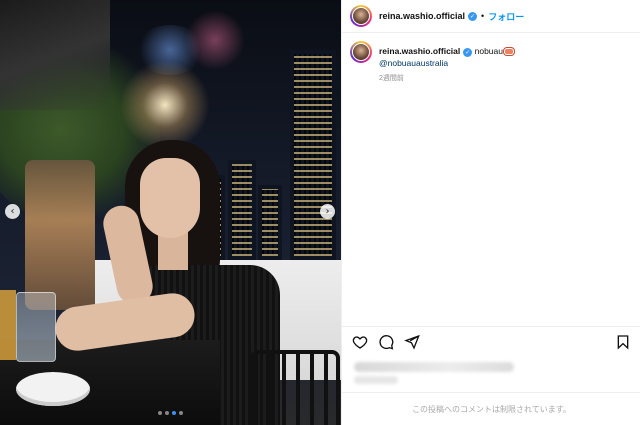 The height and width of the screenshot is (425, 640). I want to click on caption-username: reina.washio.official, so click(419, 51).